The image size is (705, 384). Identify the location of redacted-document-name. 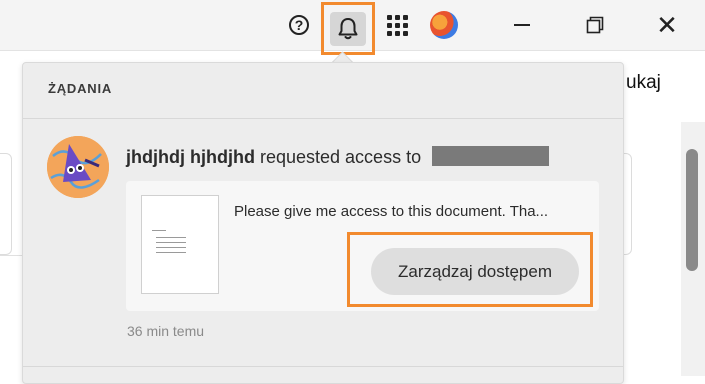
(491, 156).